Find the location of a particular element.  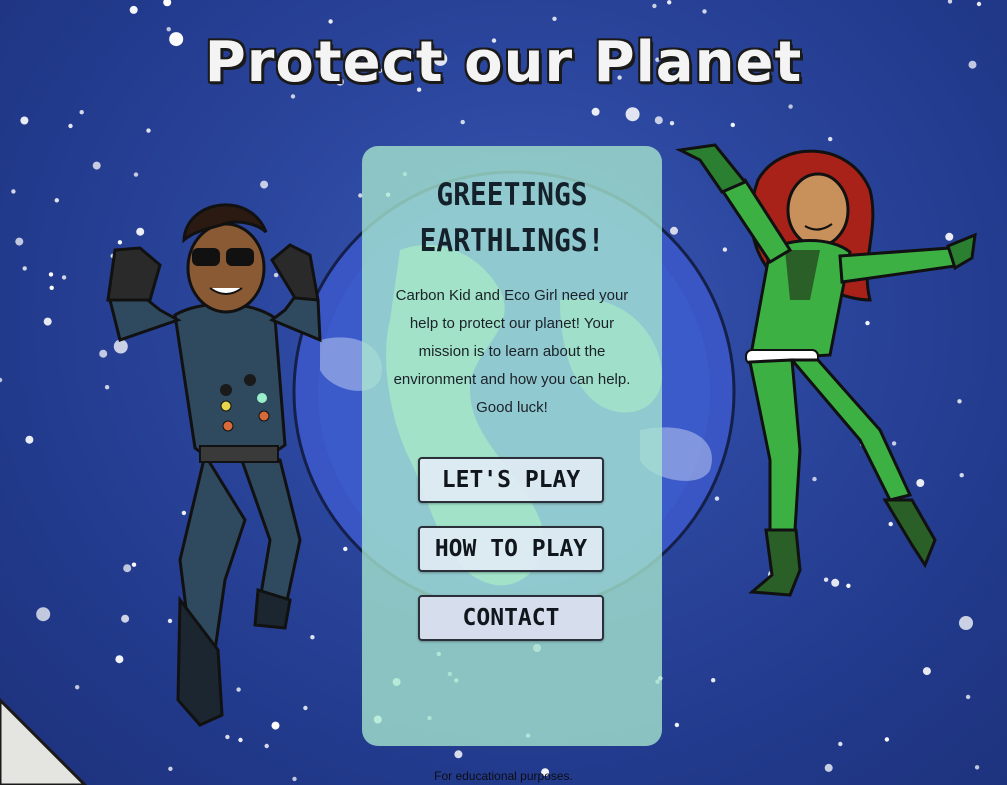

welcome-heading: GREETINGS EARTHLINGS! is located at coordinates (512, 218).